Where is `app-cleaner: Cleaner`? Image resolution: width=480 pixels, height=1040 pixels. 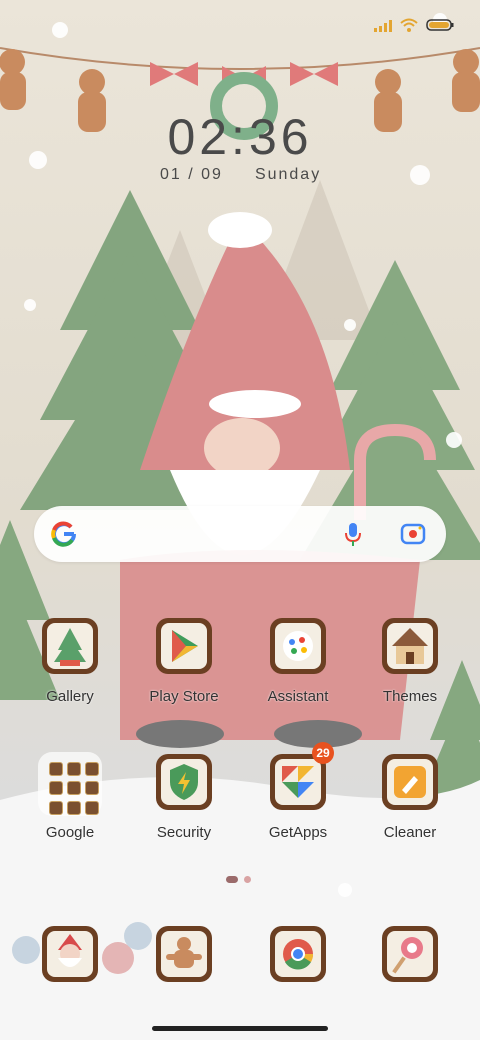 app-cleaner: Cleaner is located at coordinates (410, 807).